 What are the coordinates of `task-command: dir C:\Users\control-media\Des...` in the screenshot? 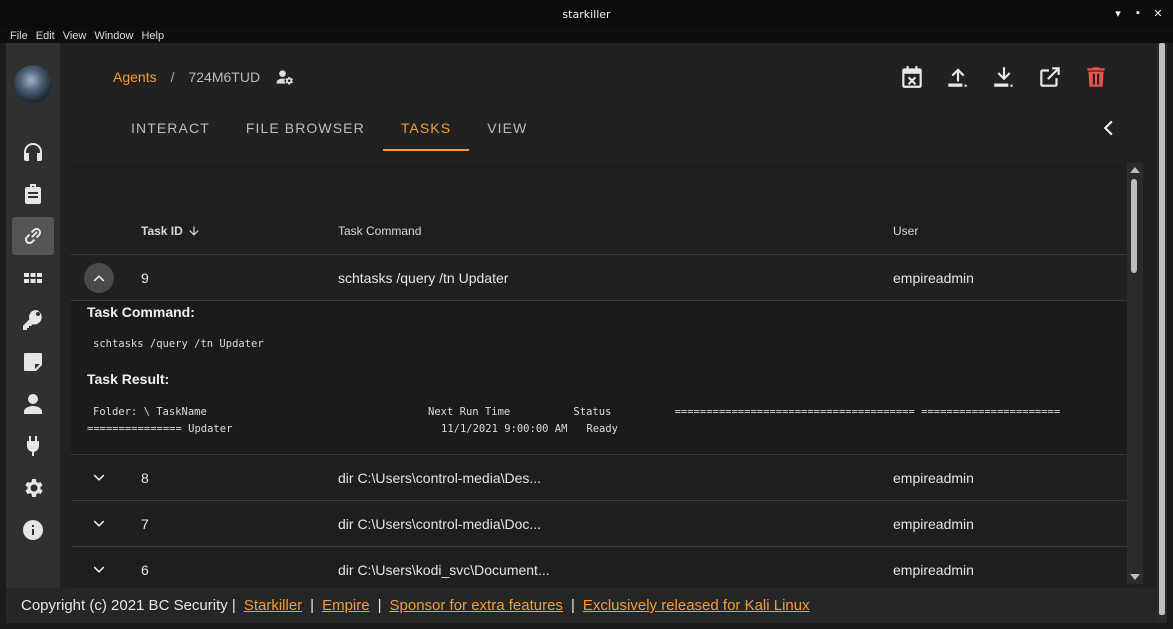 It's located at (440, 478).